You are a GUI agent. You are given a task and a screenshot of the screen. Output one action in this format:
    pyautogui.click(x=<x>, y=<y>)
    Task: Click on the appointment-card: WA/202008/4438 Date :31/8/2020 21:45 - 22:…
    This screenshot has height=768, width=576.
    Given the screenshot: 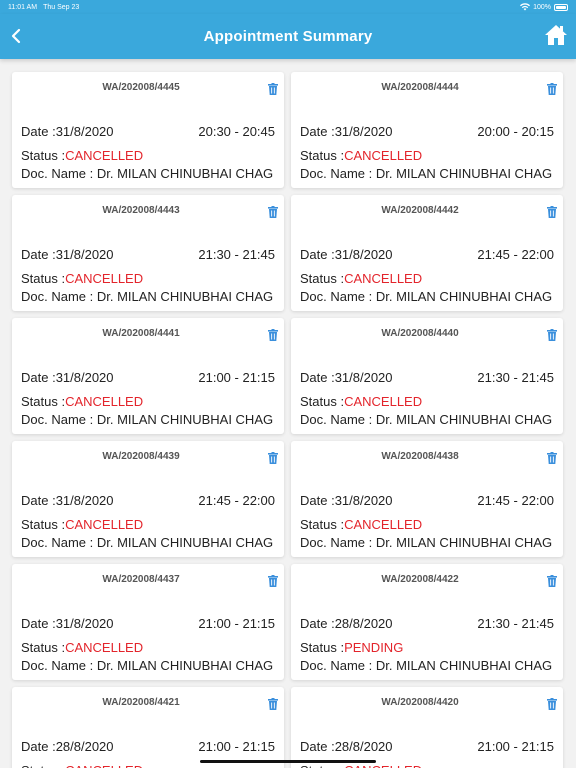 What is the action you would take?
    pyautogui.click(x=427, y=499)
    